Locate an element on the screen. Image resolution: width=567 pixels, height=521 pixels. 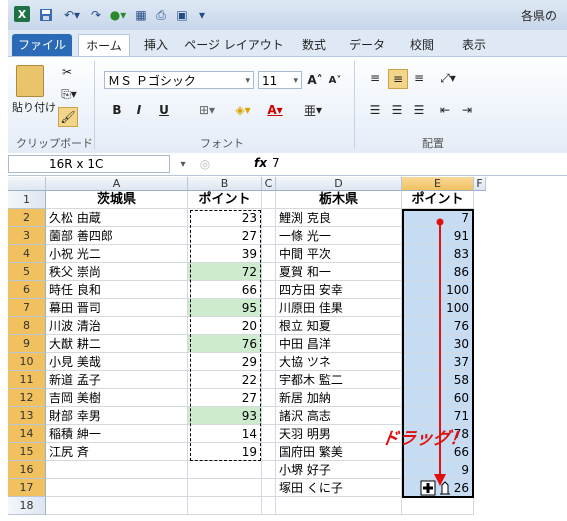
cell-points-ibaraki: 19 is located at coordinates (225, 452).